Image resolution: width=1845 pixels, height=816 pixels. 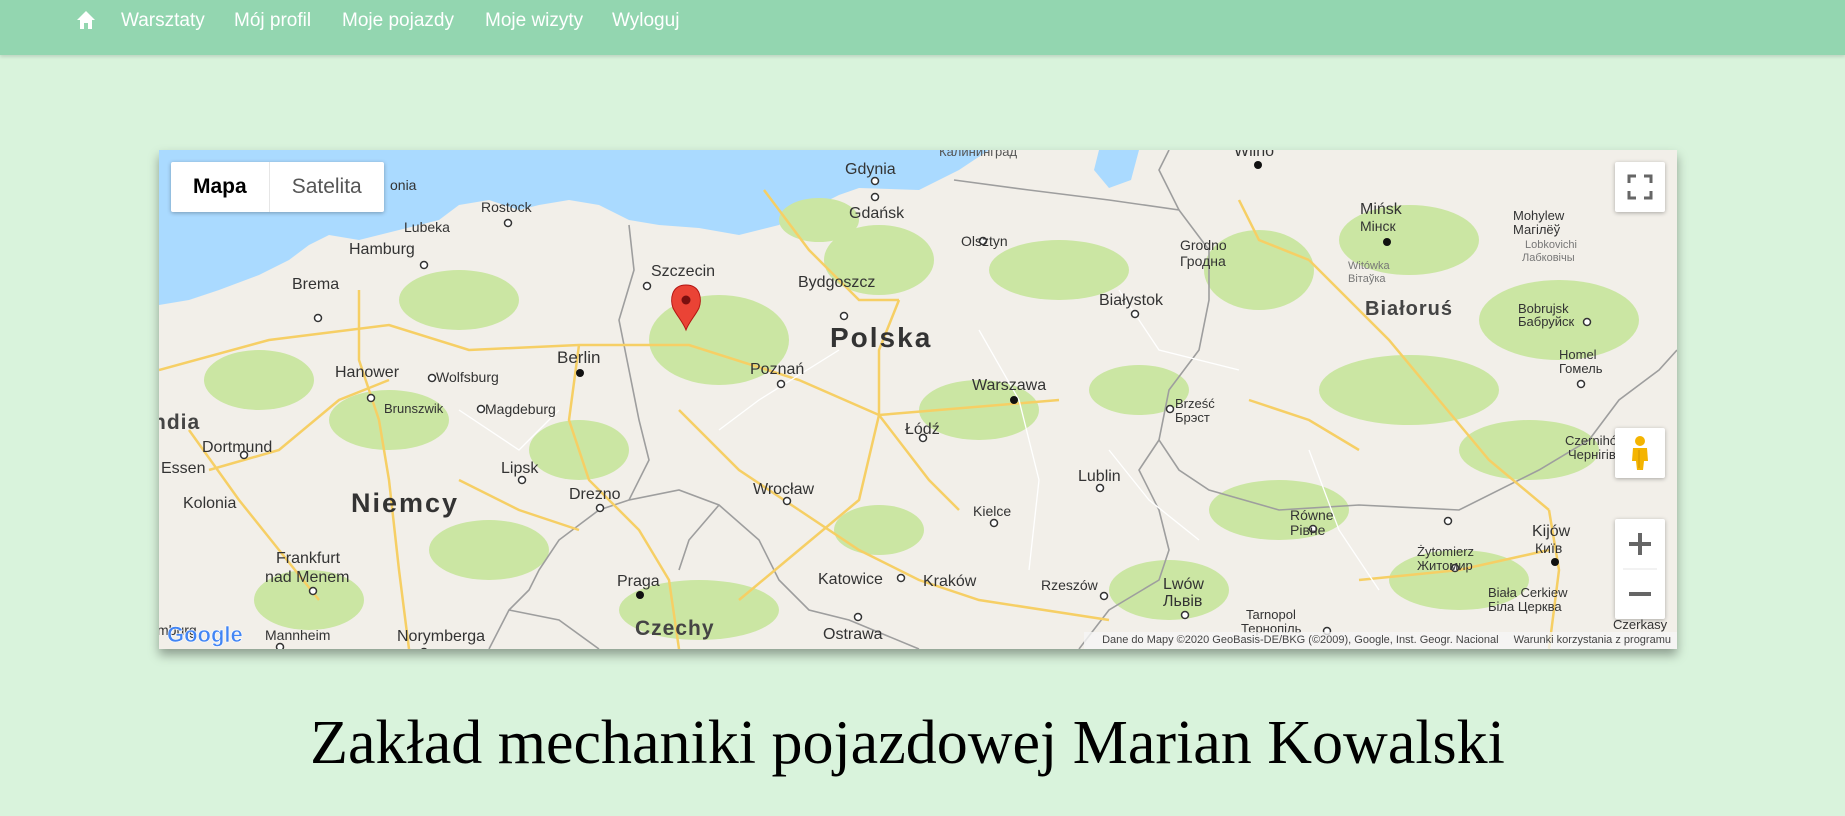 I want to click on label-bialystok: Białystok, so click(x=1131, y=300).